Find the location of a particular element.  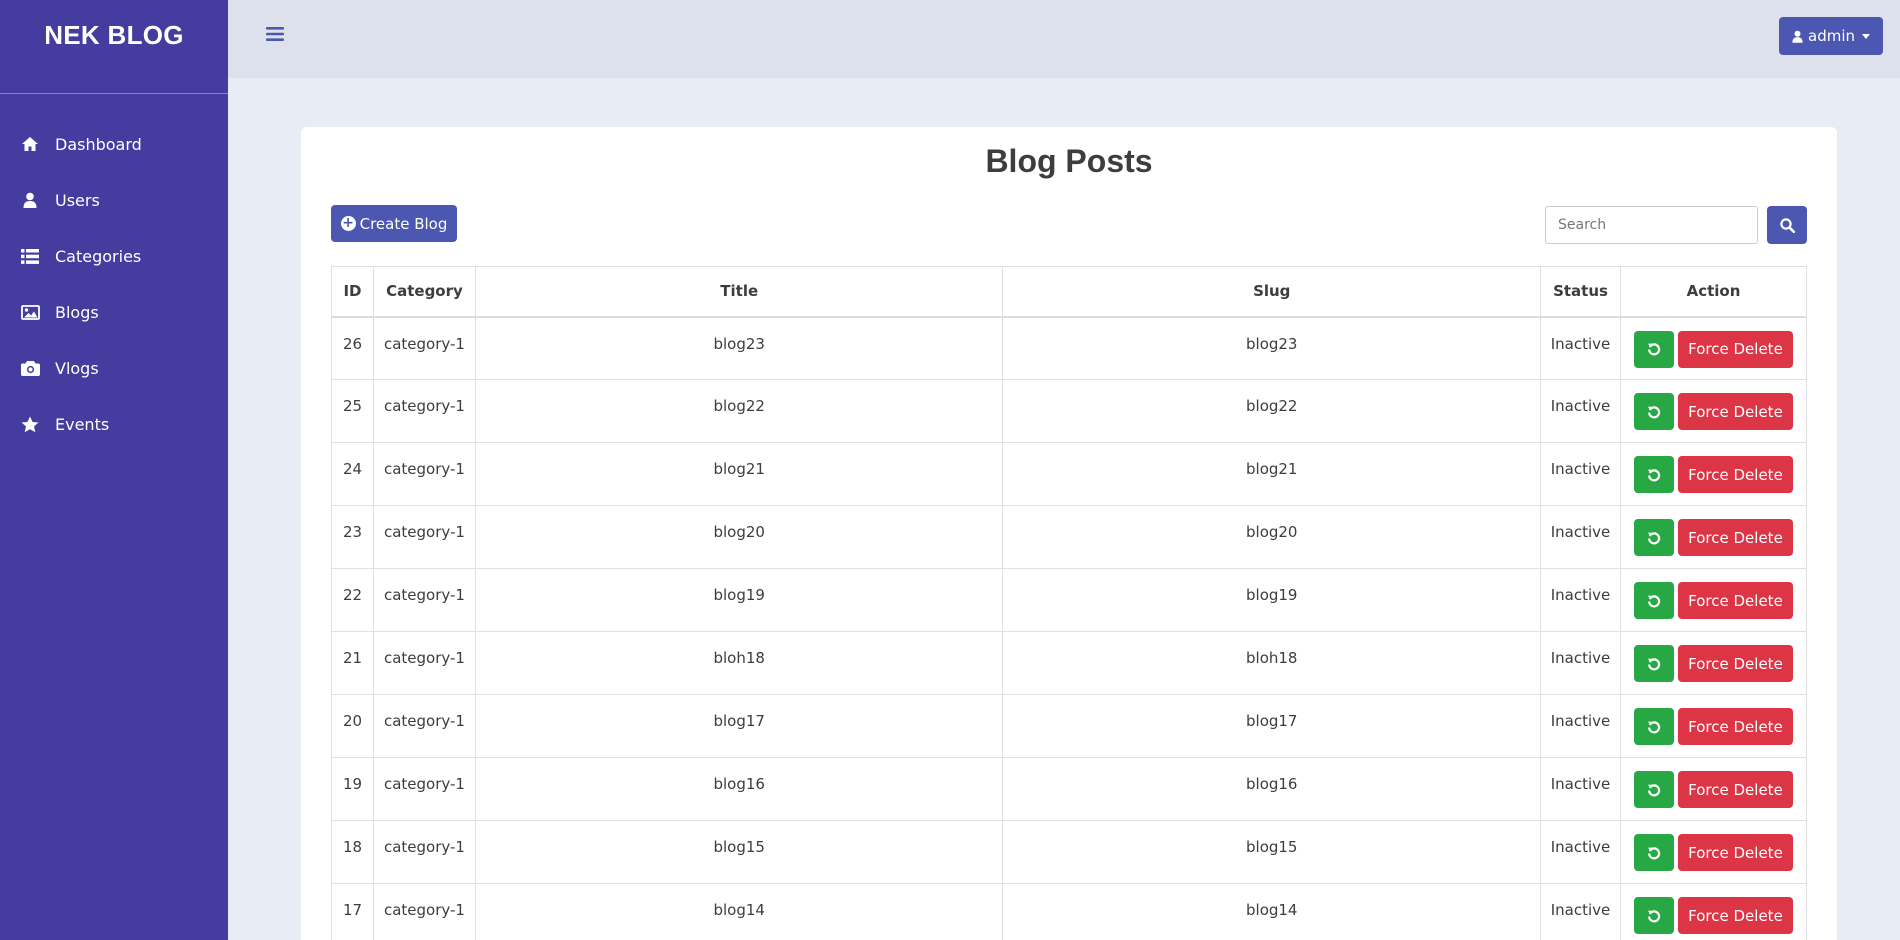

cell-id: 19 is located at coordinates (352, 789).